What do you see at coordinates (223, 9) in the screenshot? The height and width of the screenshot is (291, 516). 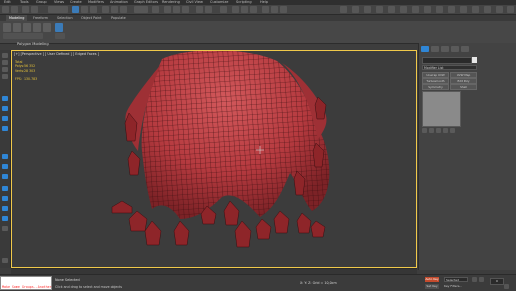 I see `layer-explorer-icon` at bounding box center [223, 9].